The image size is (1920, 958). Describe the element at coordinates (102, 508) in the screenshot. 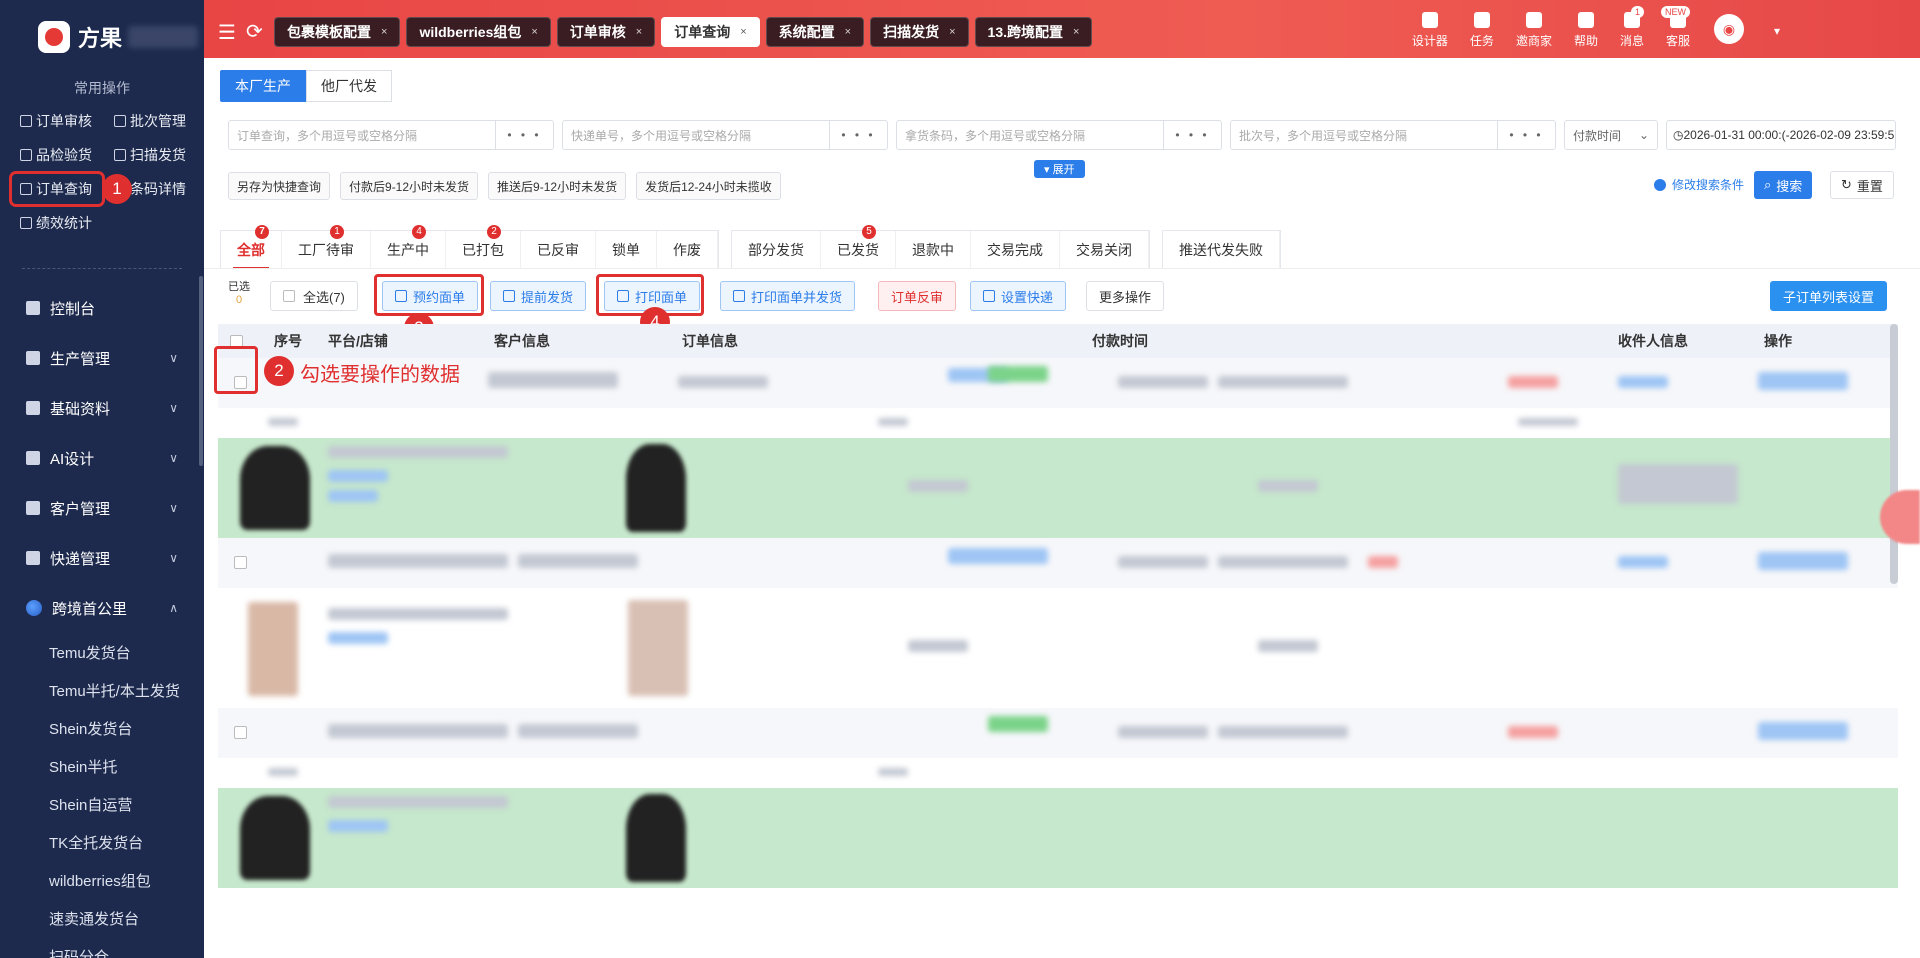

I see `menu-customer: 客户管理 ∨` at that location.